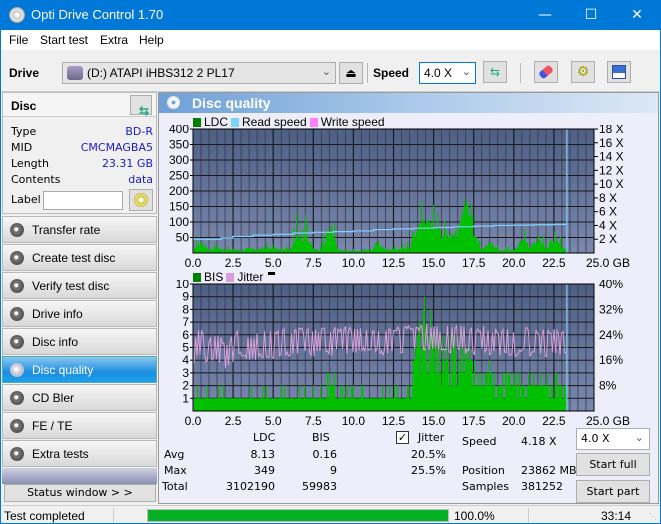 The width and height of the screenshot is (661, 524). What do you see at coordinates (22, 147) in the screenshot?
I see `disc-mid-label: MID` at bounding box center [22, 147].